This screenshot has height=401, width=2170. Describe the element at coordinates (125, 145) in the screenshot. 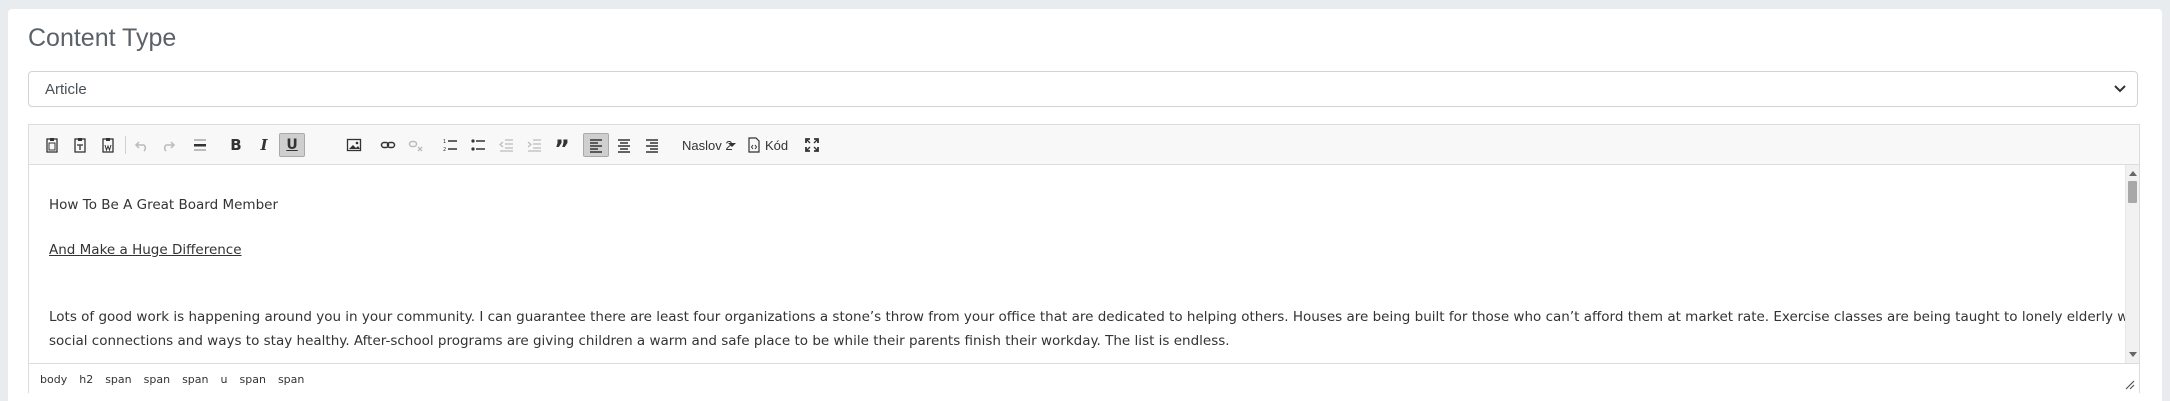

I see `toolbar-separator` at that location.